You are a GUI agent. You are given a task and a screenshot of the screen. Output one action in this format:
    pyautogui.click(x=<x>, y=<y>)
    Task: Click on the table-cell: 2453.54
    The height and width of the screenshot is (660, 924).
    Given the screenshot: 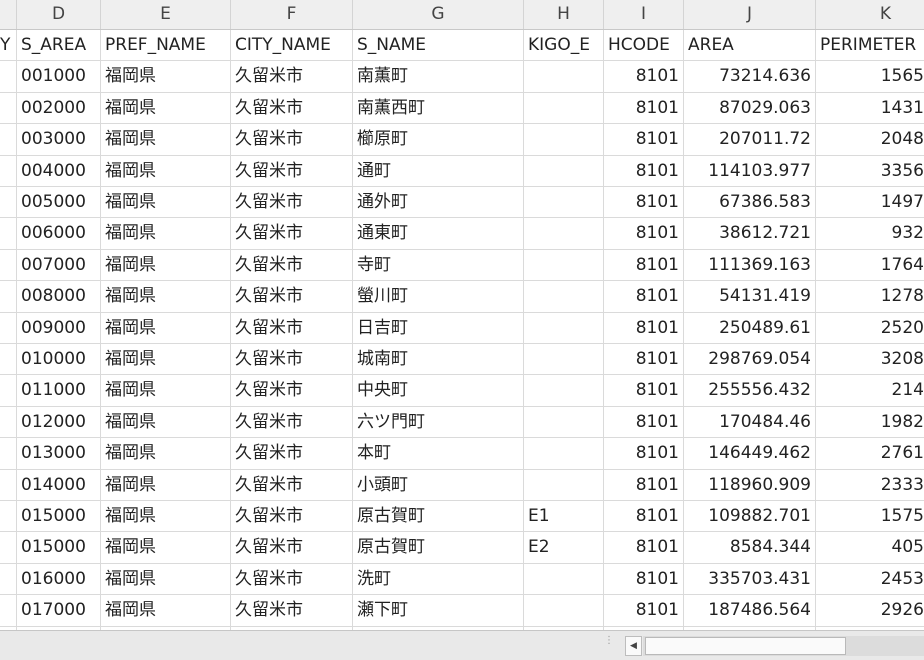 What is the action you would take?
    pyautogui.click(x=870, y=580)
    